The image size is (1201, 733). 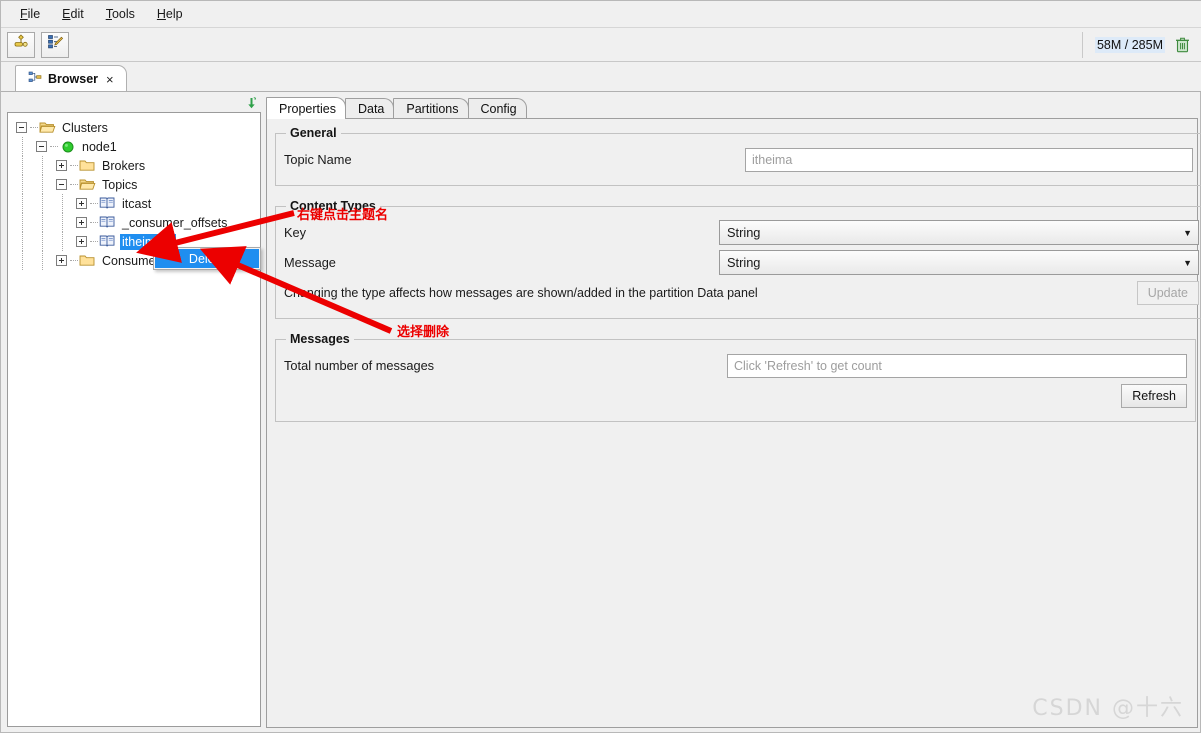 I want to click on update-button: Update, so click(x=1167, y=292).